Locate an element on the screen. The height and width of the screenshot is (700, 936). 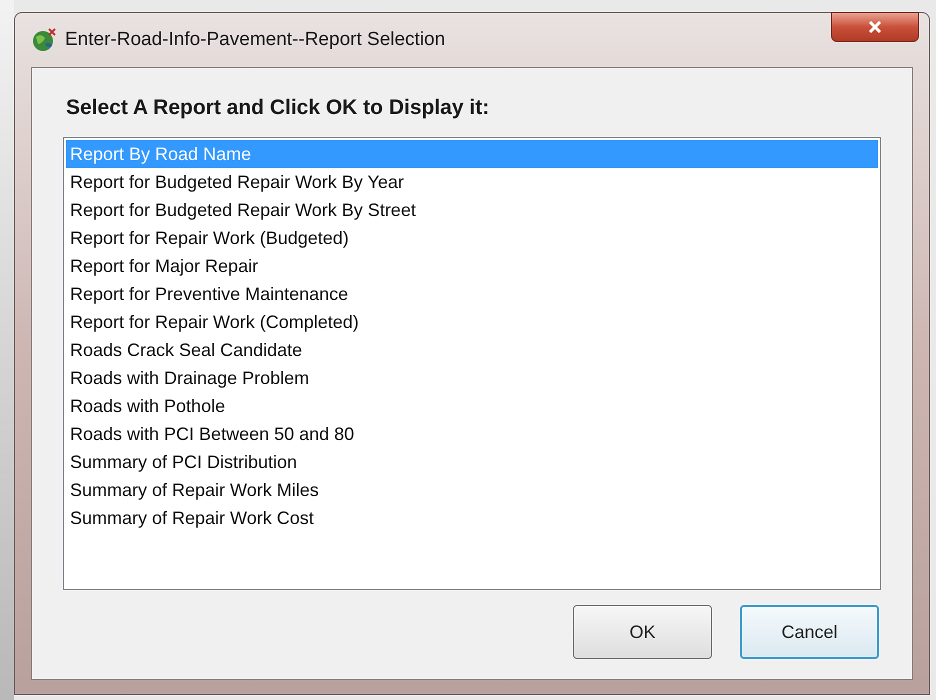
report-item: Roads with Pothole is located at coordinates (472, 406).